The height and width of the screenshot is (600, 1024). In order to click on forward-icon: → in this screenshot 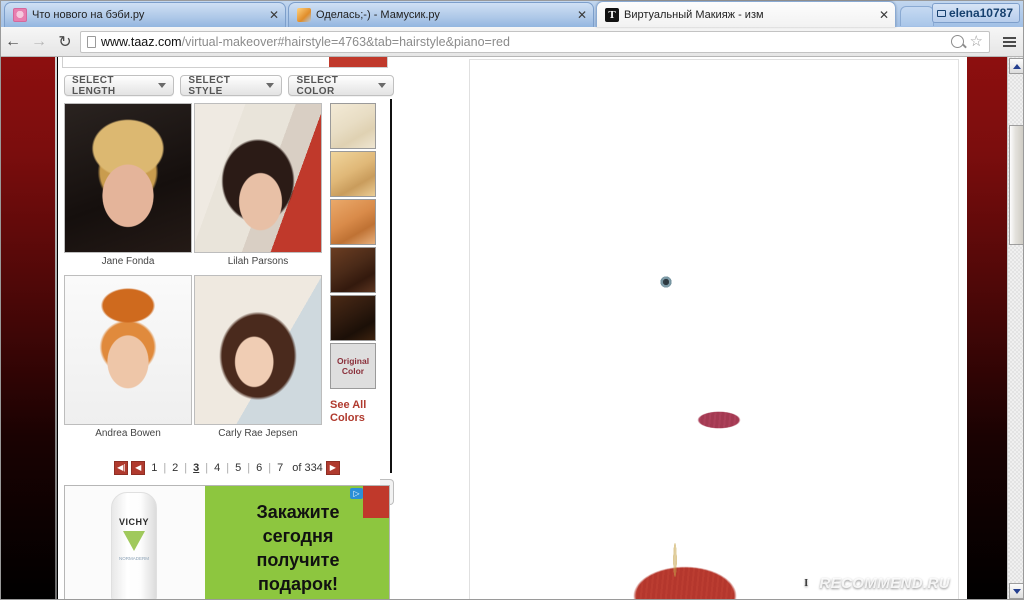, I will do `click(39, 42)`.